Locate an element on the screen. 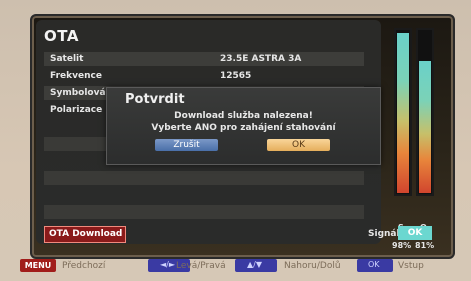 This screenshot has height=281, width=471. page-title: OTA is located at coordinates (61, 36).